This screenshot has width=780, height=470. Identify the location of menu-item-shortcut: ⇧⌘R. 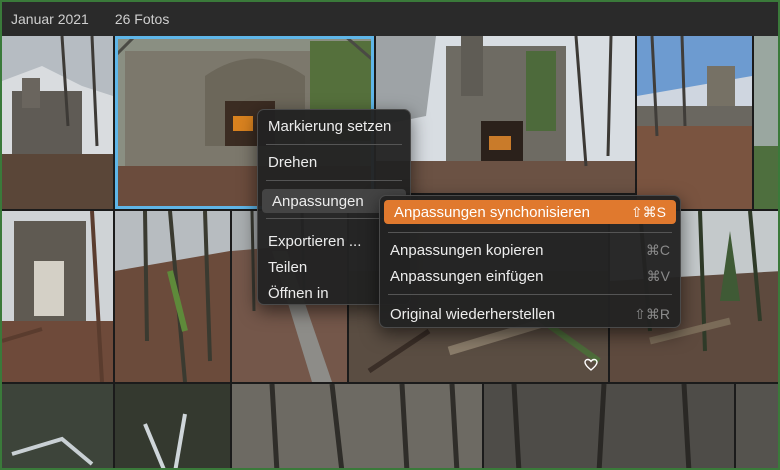
(652, 313).